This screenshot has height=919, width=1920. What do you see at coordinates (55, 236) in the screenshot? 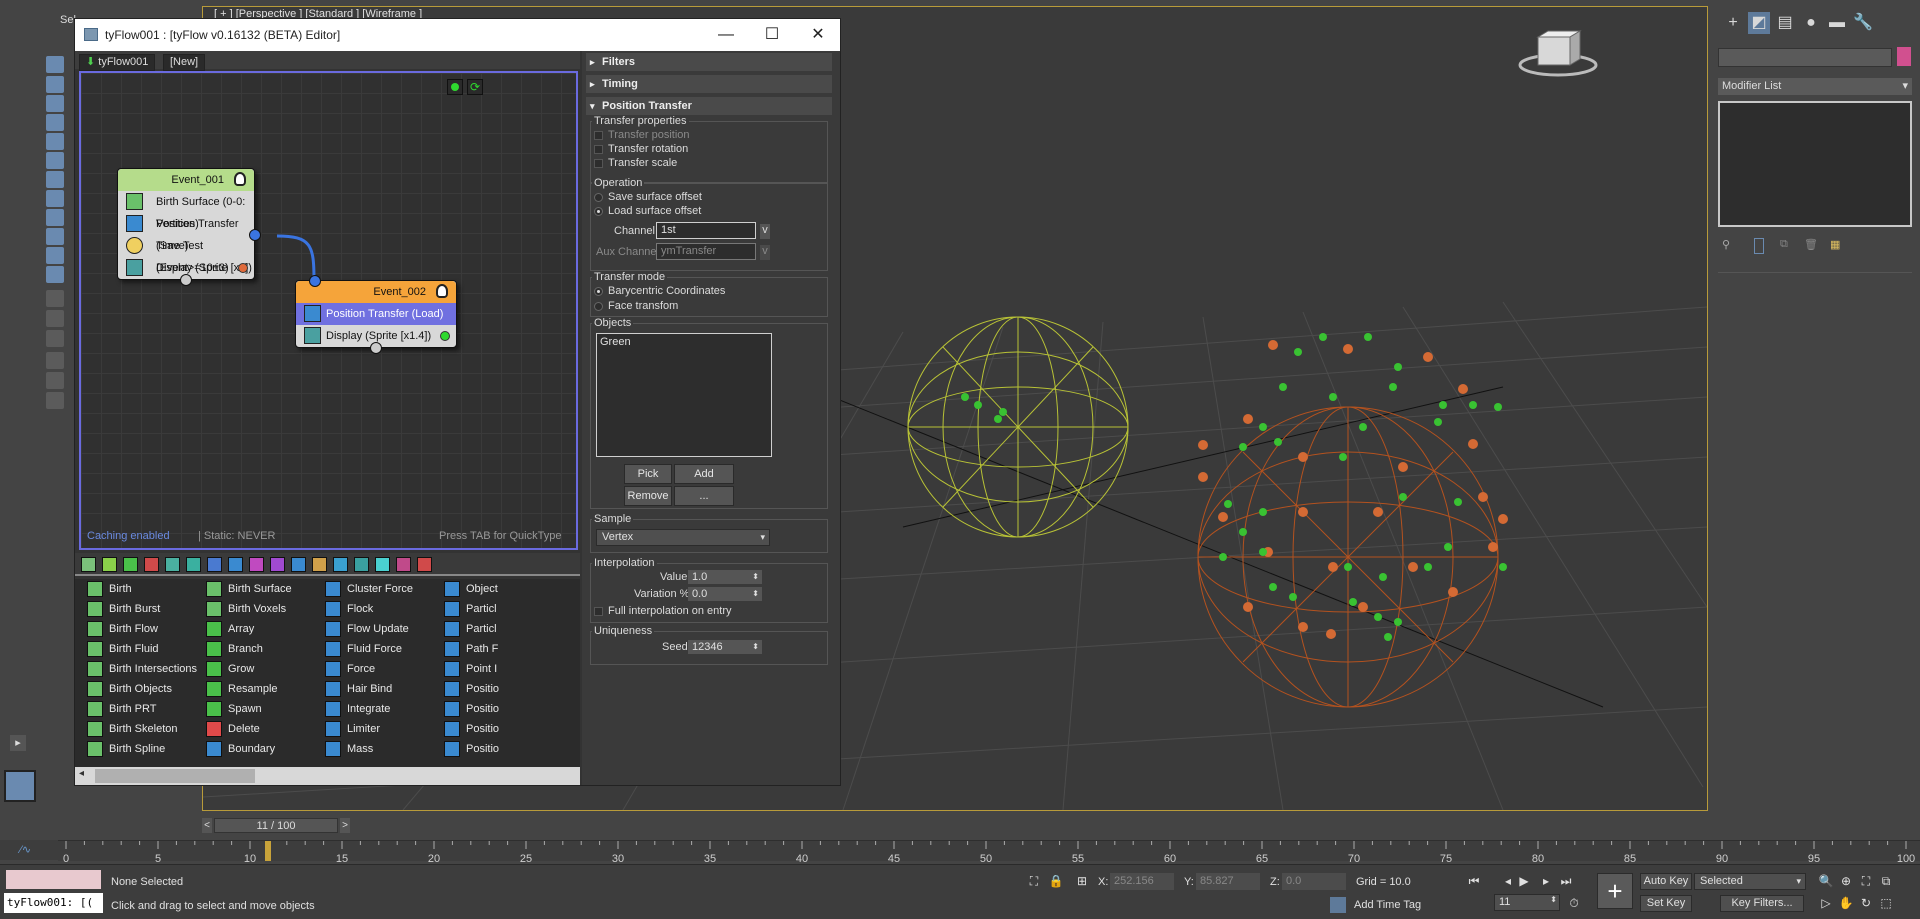
I see `hierarchy-icon` at bounding box center [55, 236].